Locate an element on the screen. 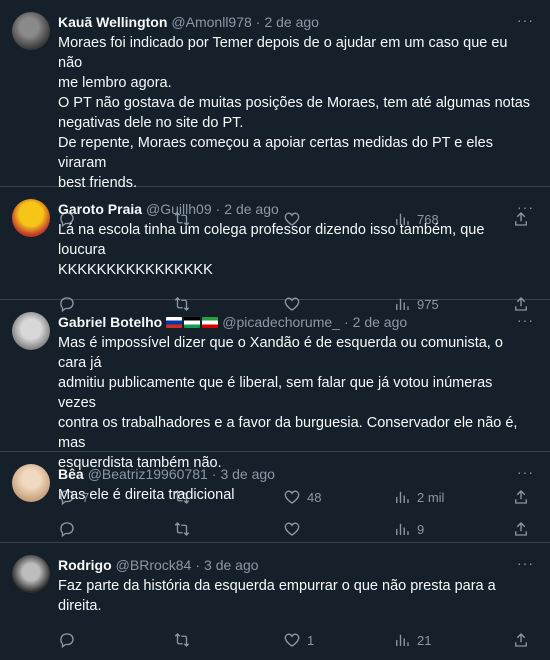 This screenshot has height=660, width=550. action-bar: 1 21 is located at coordinates (296, 640).